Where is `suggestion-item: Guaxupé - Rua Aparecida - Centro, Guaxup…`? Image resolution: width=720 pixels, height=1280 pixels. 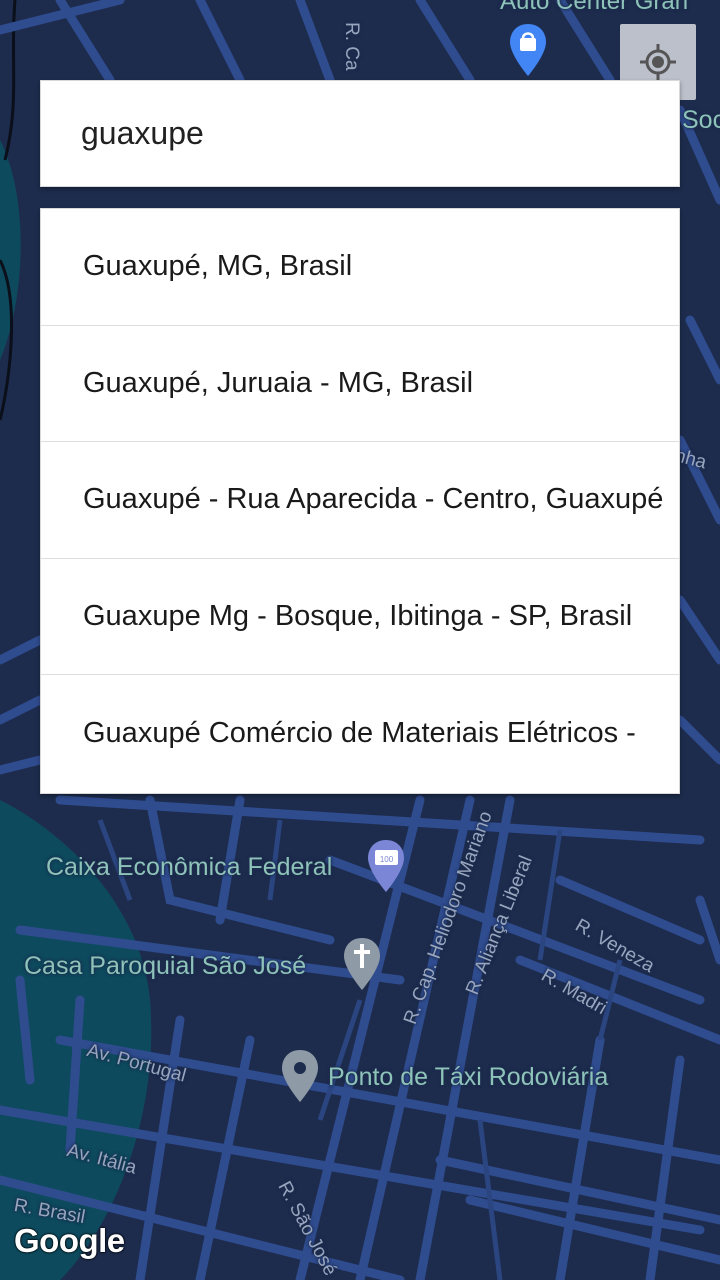 suggestion-item: Guaxupé - Rua Aparecida - Centro, Guaxup… is located at coordinates (360, 500).